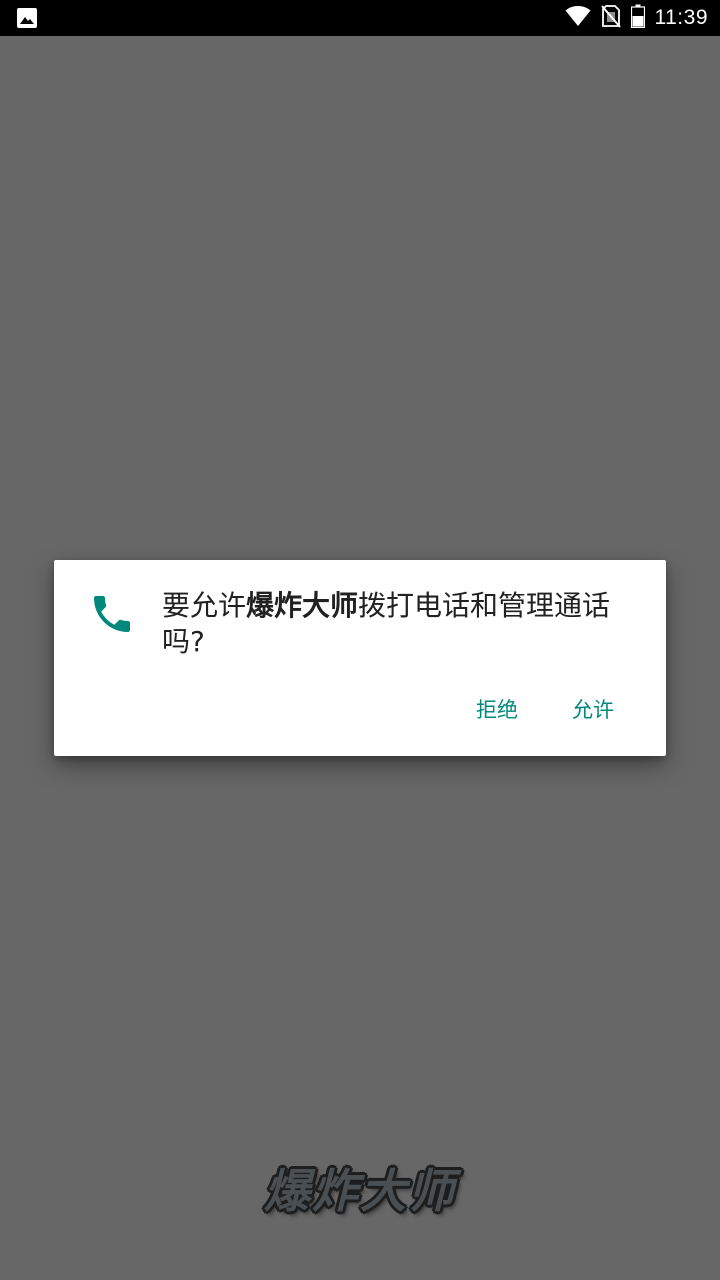 This screenshot has width=720, height=1280. Describe the element at coordinates (497, 710) in the screenshot. I see `deny-button: 拒绝` at that location.